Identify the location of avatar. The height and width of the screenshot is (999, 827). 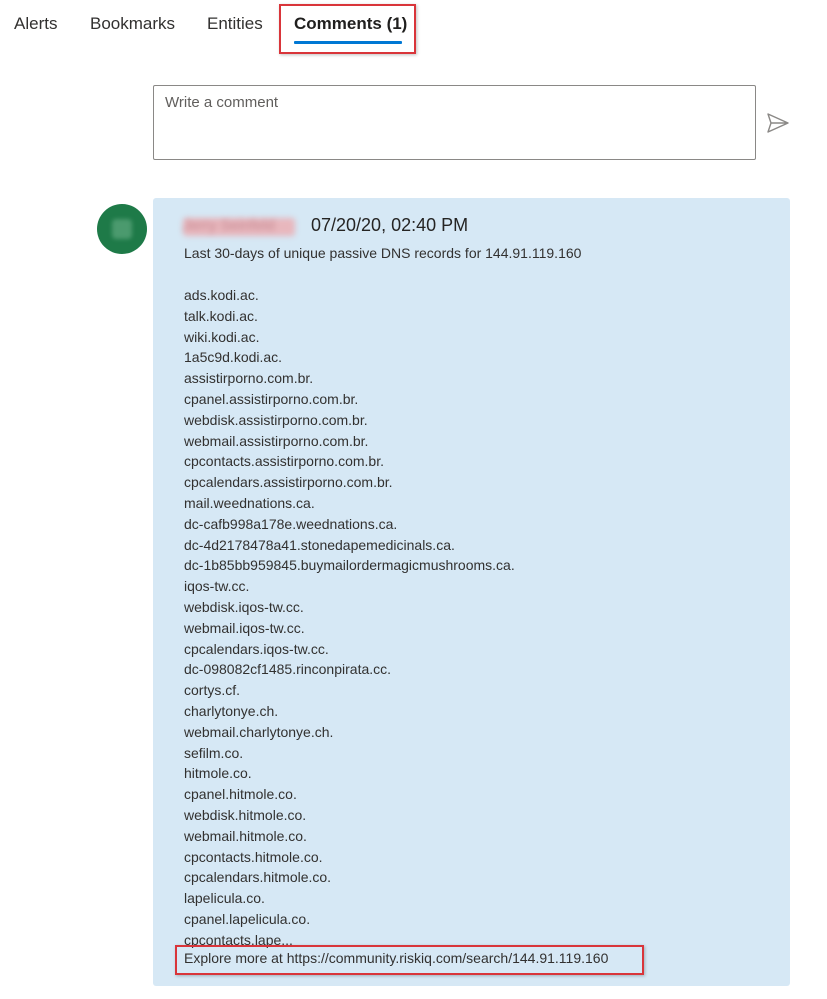
(122, 229).